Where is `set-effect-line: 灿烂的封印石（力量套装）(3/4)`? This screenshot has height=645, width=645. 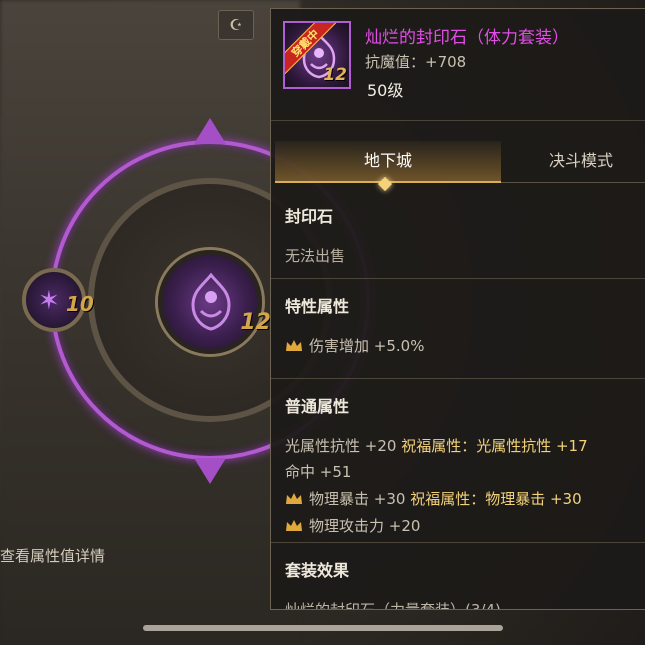
set-effect-line: 灿烂的封印石（力量套装）(3/4) is located at coordinates (393, 605).